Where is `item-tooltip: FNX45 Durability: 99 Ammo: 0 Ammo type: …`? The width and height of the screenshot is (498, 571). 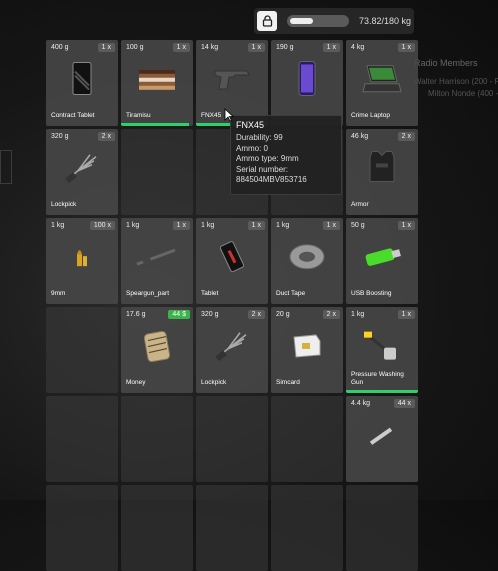 item-tooltip: FNX45 Durability: 99 Ammo: 0 Ammo type: … is located at coordinates (286, 155).